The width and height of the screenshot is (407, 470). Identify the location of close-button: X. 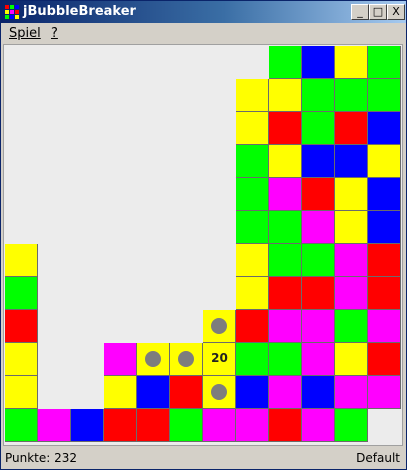
(396, 12).